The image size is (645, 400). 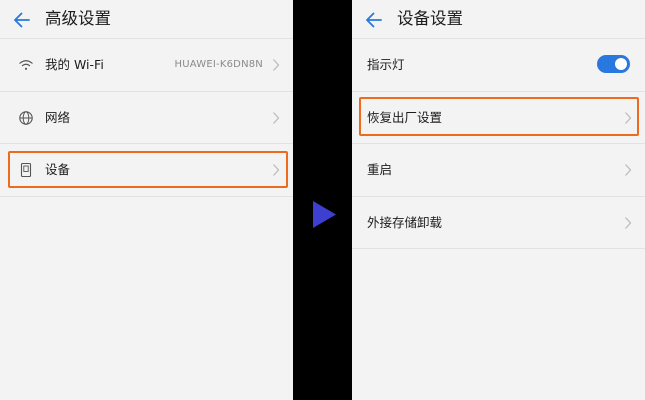 I want to click on indicator-light-row: 指示灯, so click(x=498, y=65).